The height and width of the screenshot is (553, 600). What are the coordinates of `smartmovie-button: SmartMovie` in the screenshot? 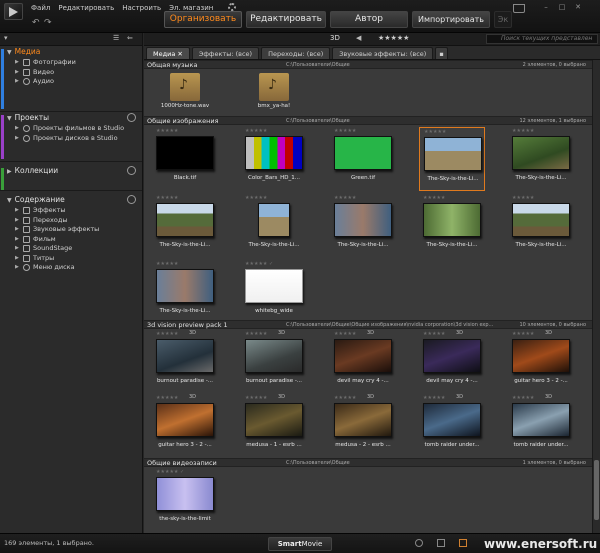 It's located at (300, 544).